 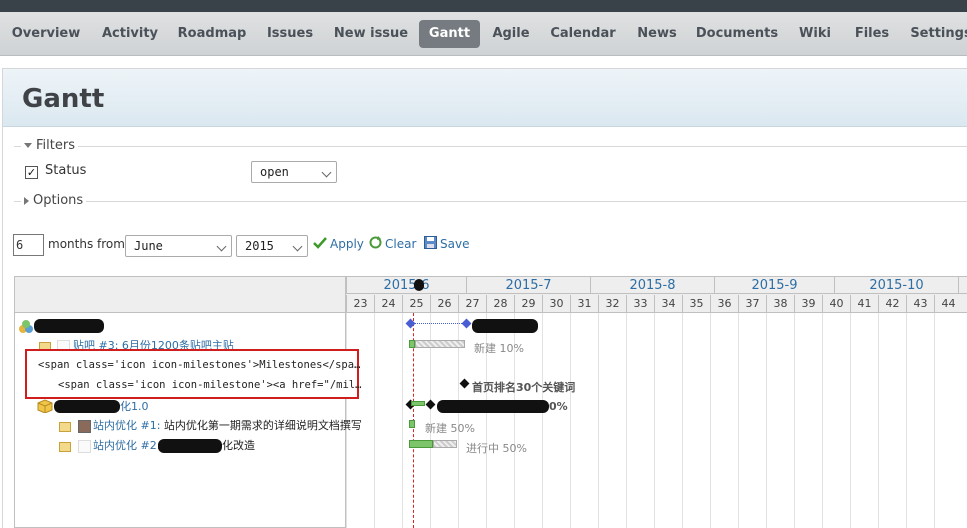 What do you see at coordinates (290, 34) in the screenshot?
I see `tab-issues: Issues` at bounding box center [290, 34].